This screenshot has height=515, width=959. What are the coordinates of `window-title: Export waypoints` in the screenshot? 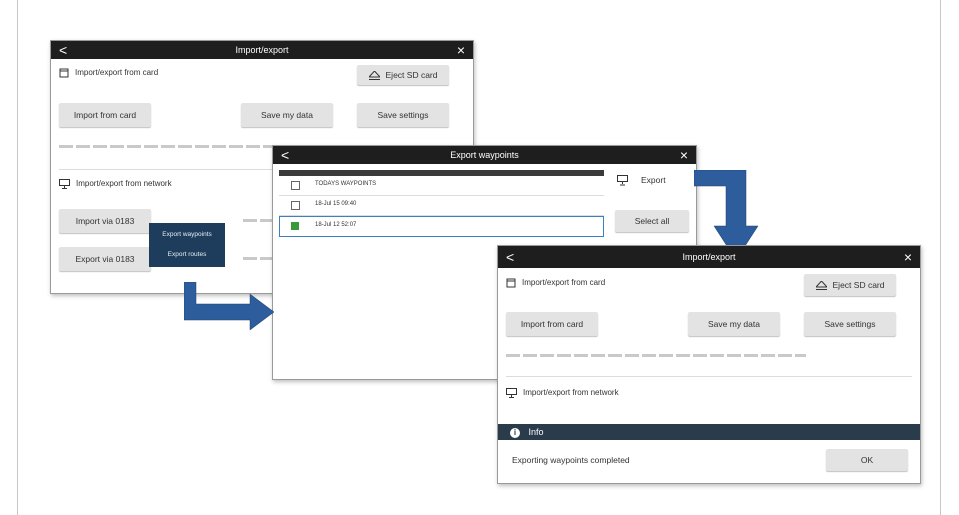 It's located at (484, 155).